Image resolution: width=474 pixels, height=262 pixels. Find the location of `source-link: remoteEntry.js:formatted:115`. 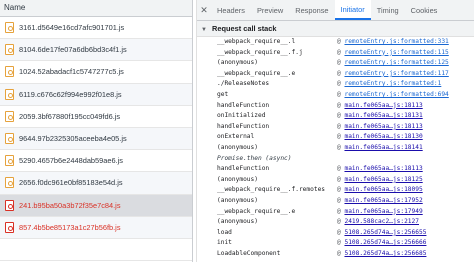

source-link: remoteEntry.js:formatted:115 is located at coordinates (396, 52).